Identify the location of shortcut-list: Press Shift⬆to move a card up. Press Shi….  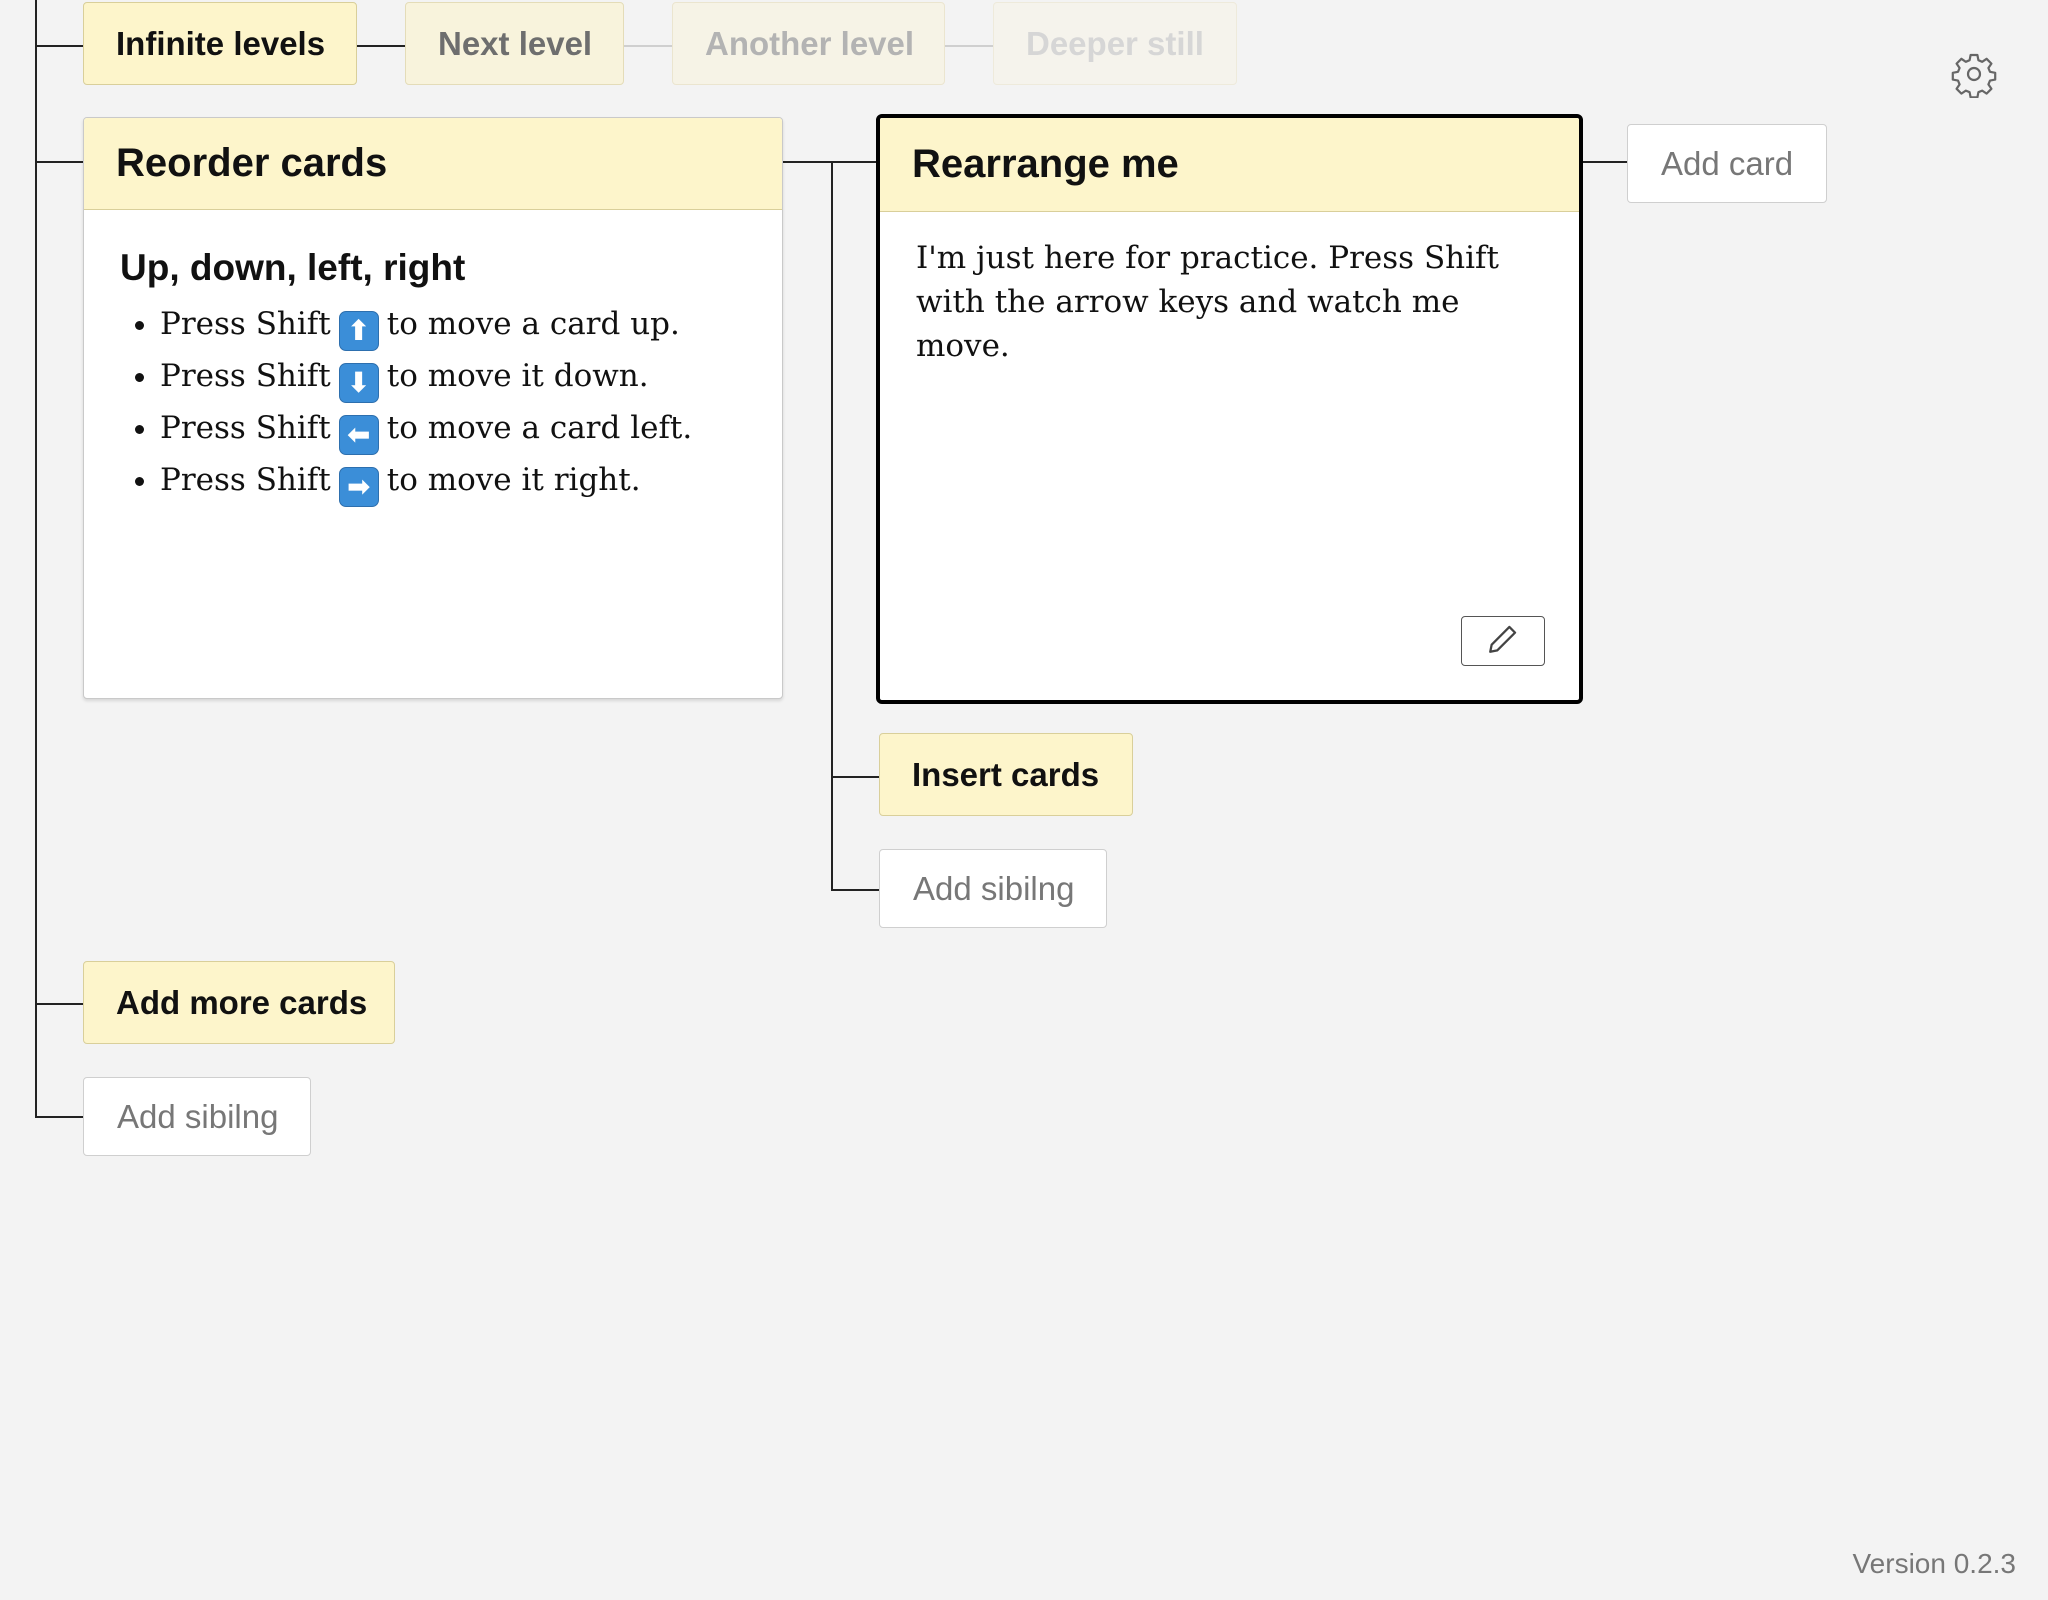
(433, 402).